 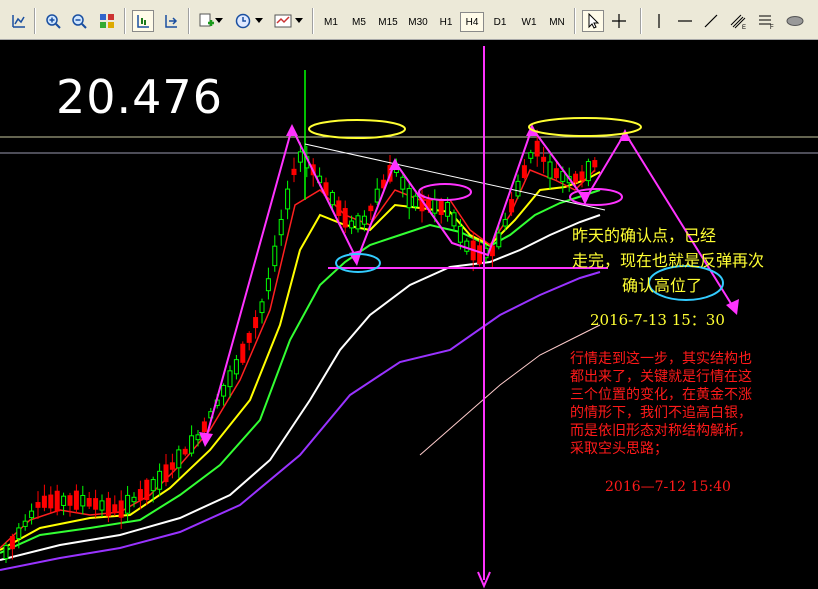 I want to click on templates-dropdown-icon, so click(x=299, y=21).